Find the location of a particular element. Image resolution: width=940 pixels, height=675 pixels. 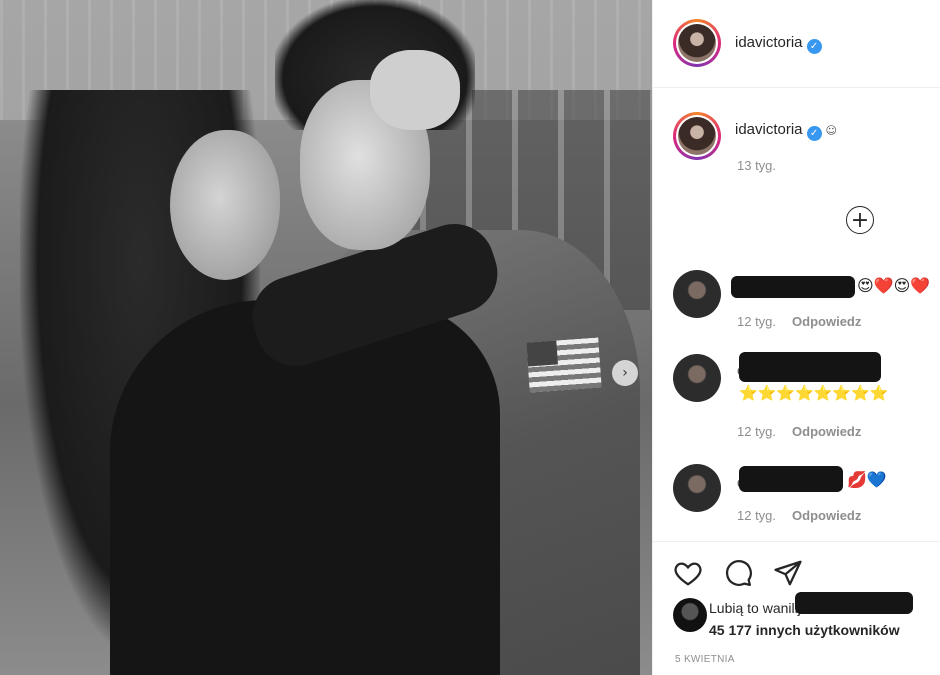

author-avatar is located at coordinates (697, 43).